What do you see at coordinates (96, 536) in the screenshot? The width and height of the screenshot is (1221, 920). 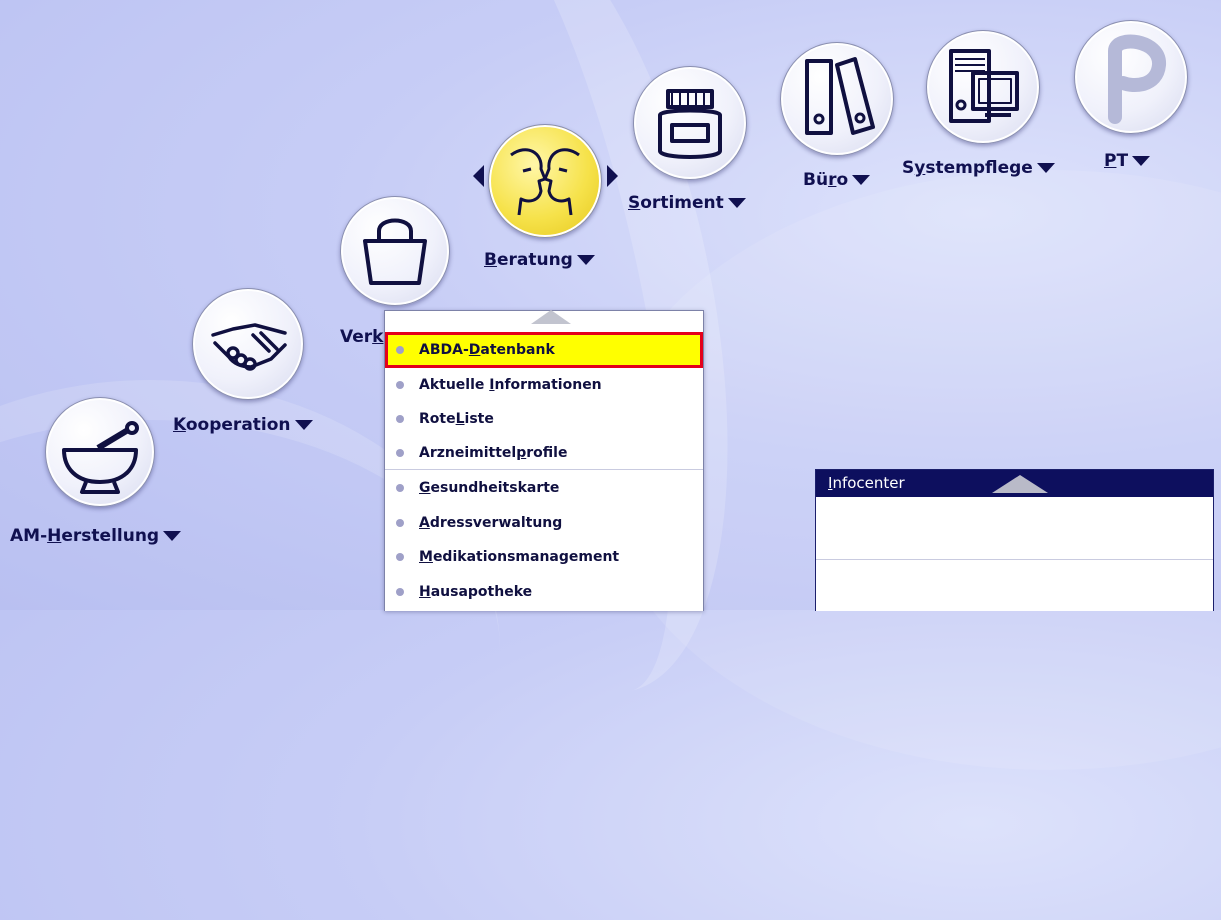 I see `module-am-herstellung-label: AM-Herstellung` at bounding box center [96, 536].